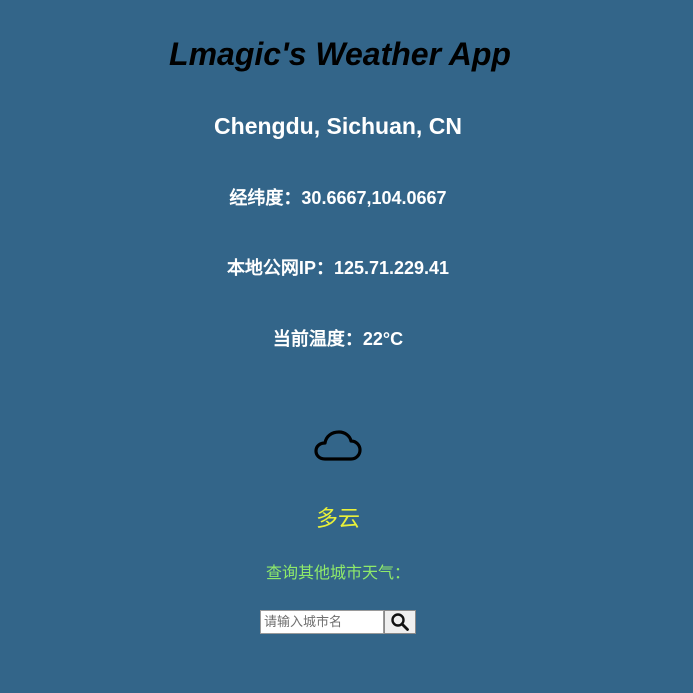 This screenshot has height=693, width=693. I want to click on cloud-icon, so click(338, 445).